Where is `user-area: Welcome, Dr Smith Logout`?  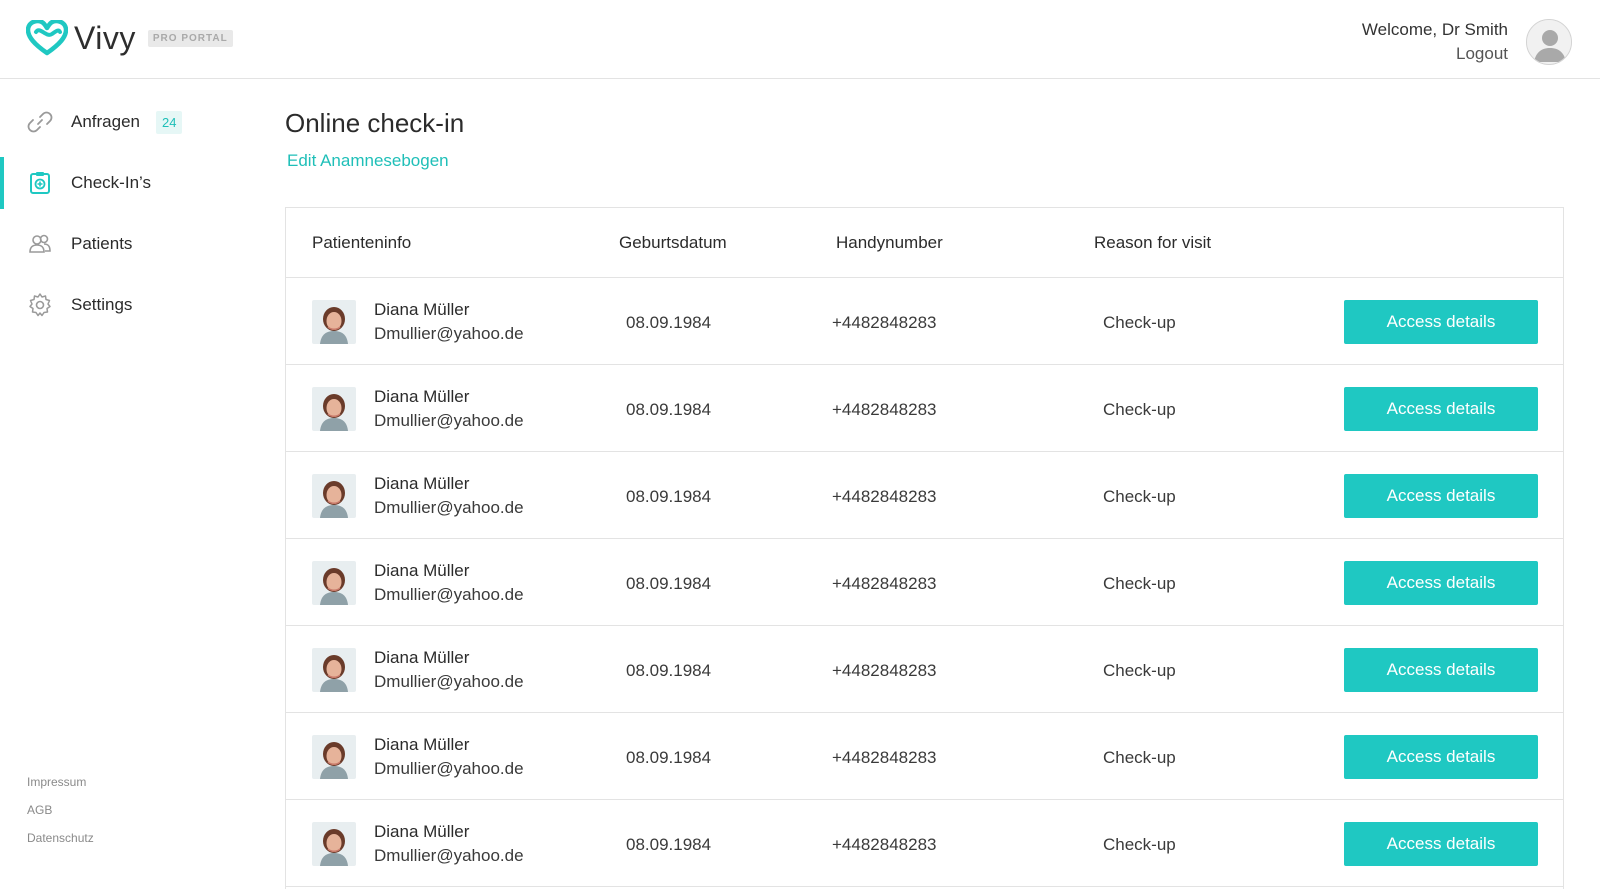
user-area: Welcome, Dr Smith Logout is located at coordinates (1467, 42).